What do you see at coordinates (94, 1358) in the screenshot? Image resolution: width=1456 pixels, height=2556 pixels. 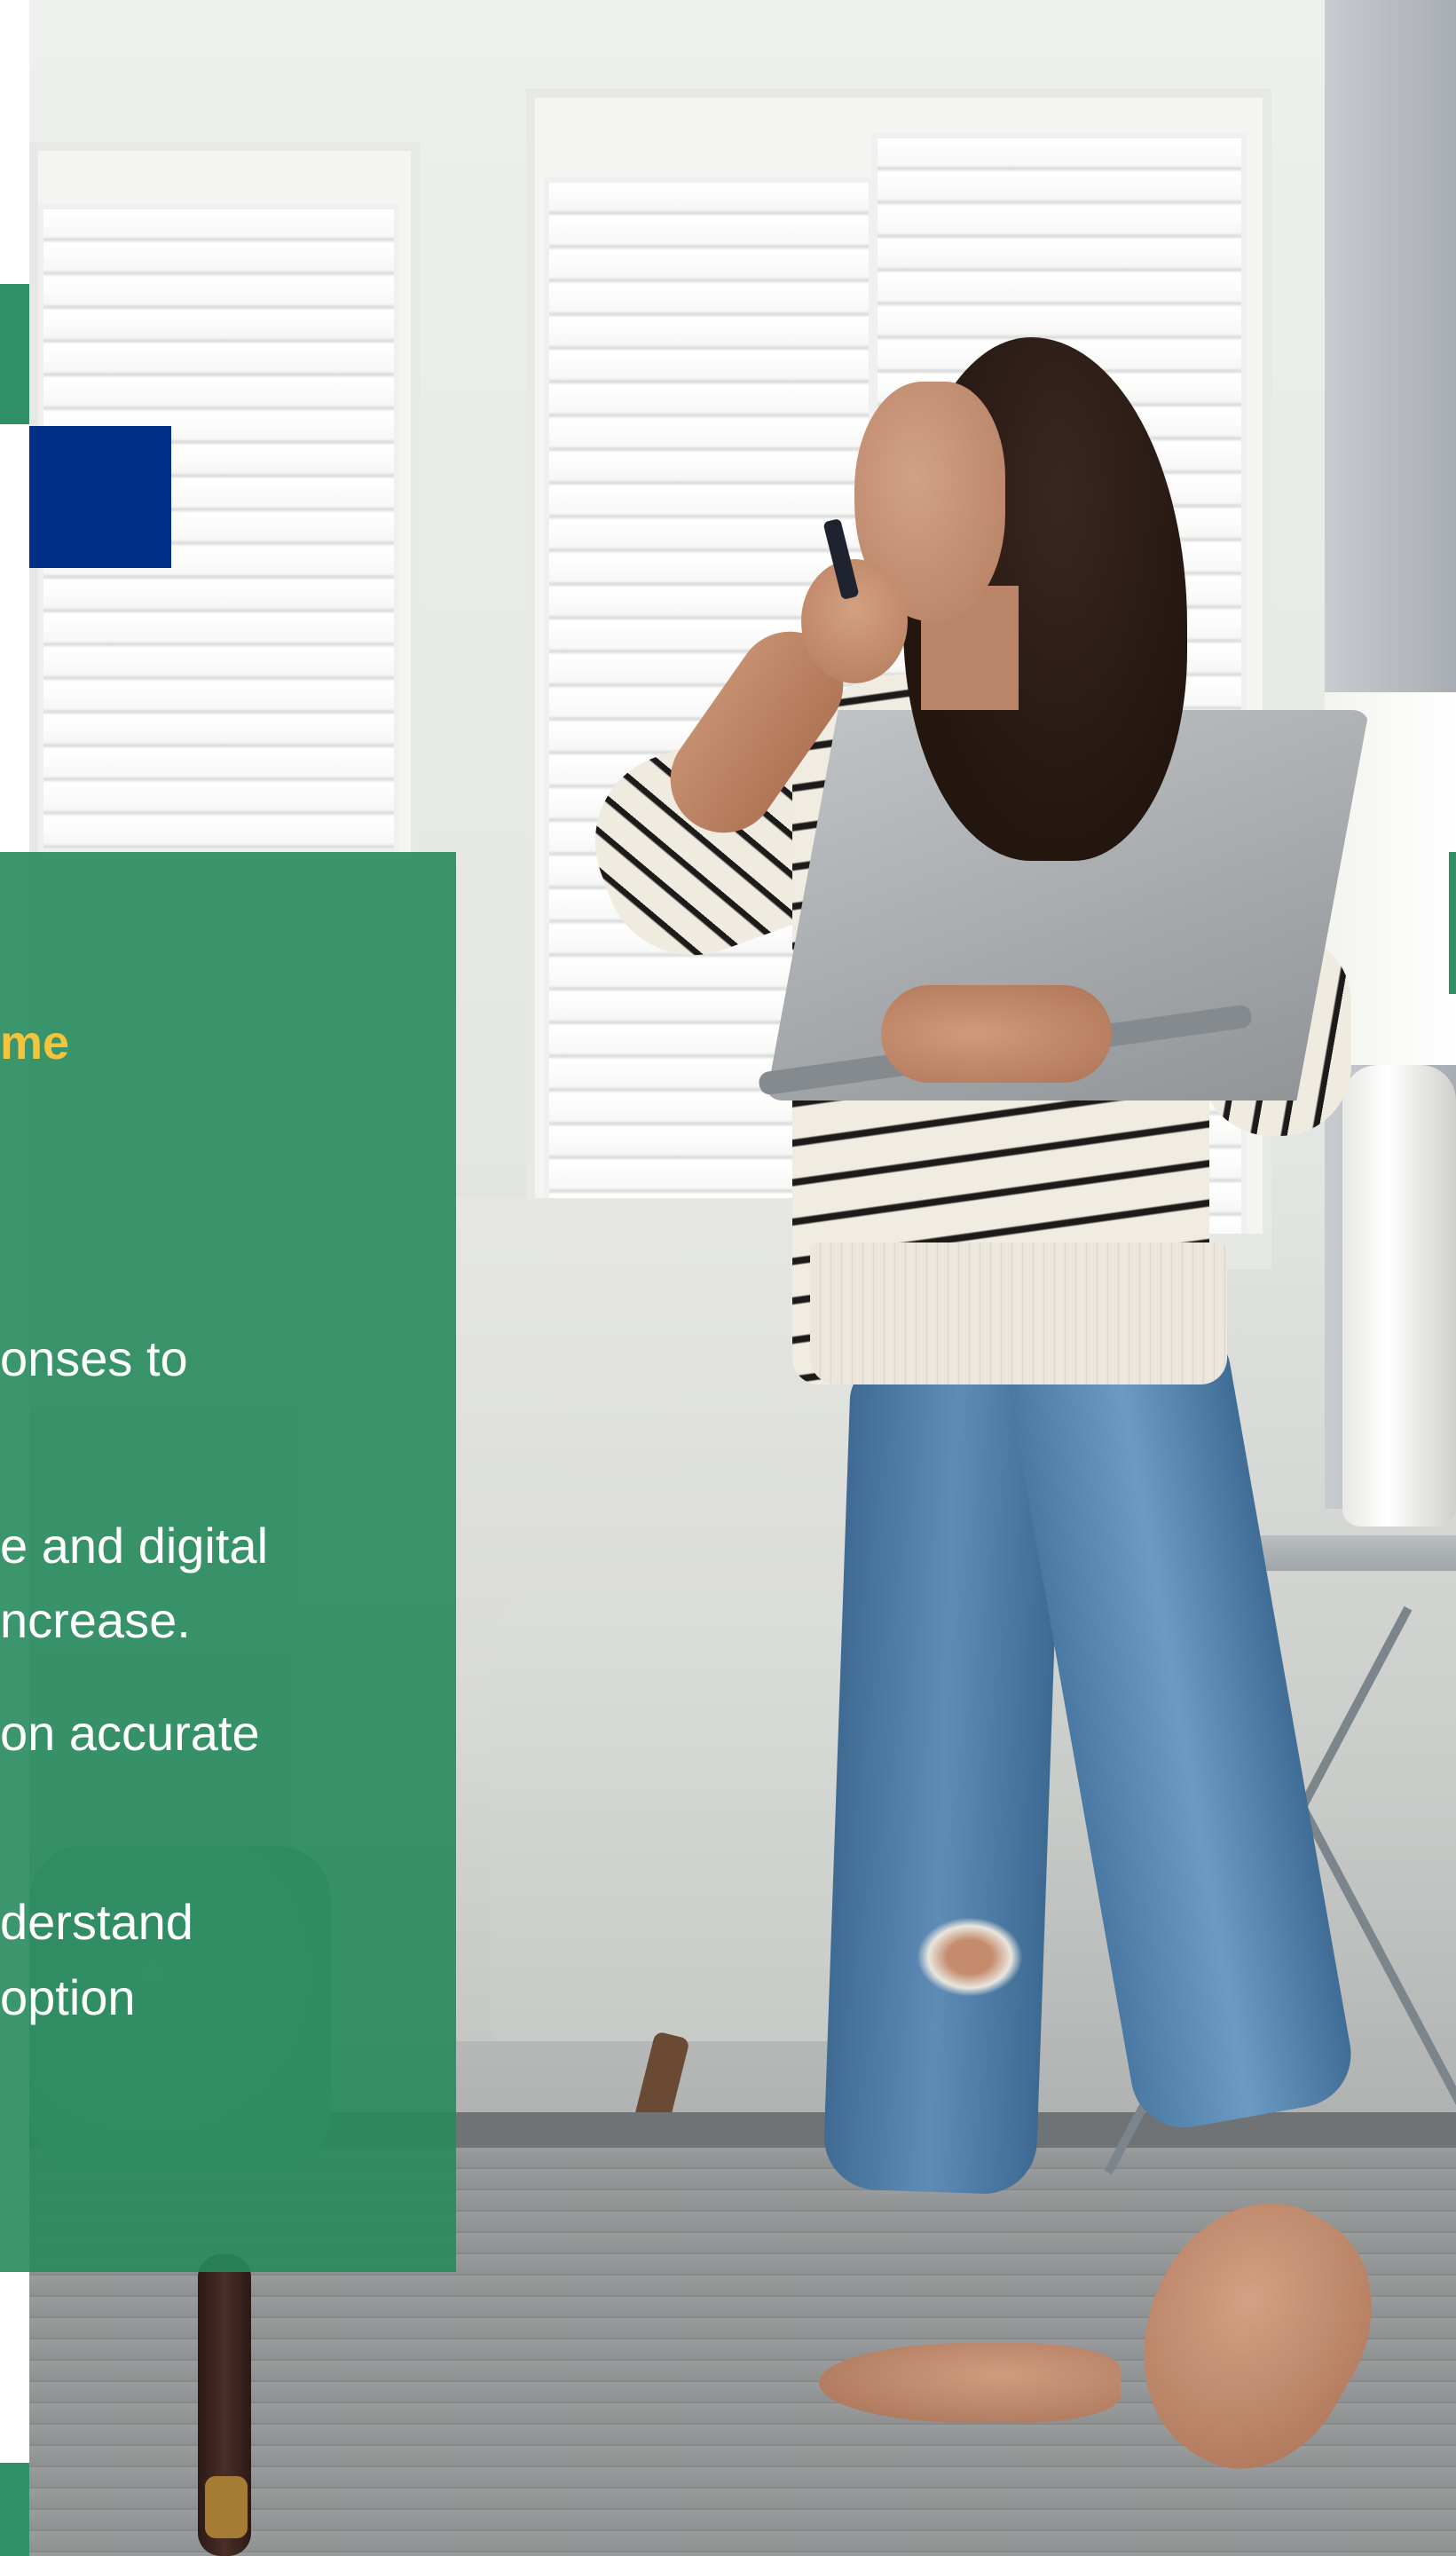 I see `panel-text-line: onses to` at bounding box center [94, 1358].